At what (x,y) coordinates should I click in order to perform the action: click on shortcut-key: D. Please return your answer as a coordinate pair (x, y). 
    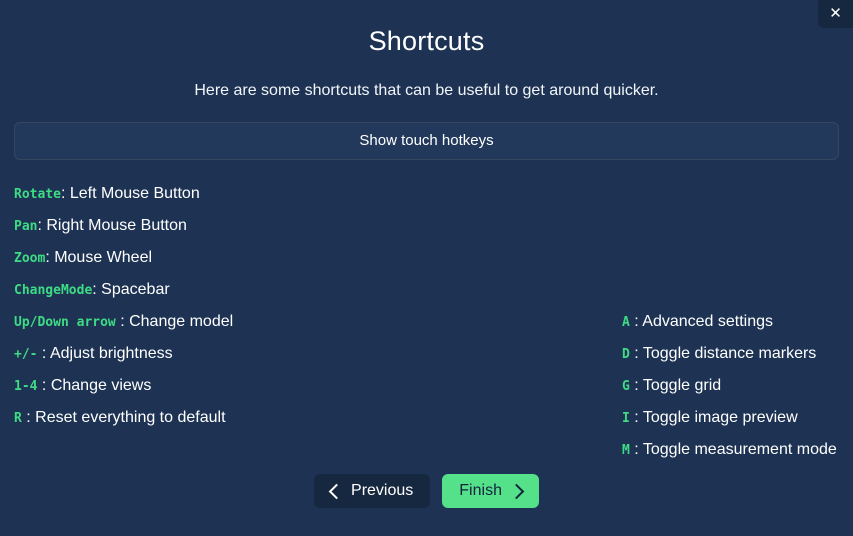
    Looking at the image, I should click on (626, 354).